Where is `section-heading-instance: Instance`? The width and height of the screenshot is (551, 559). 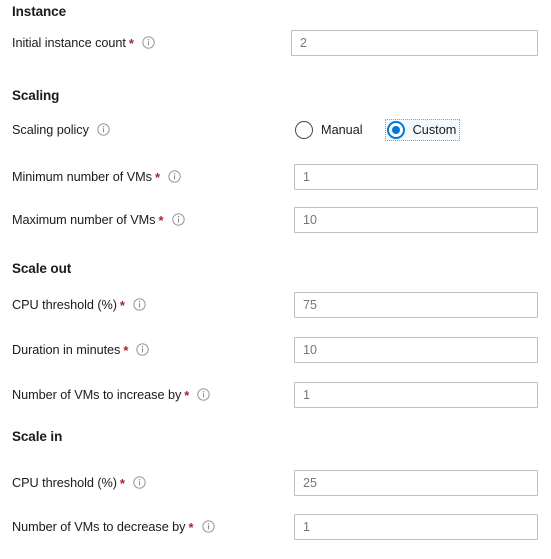 section-heading-instance: Instance is located at coordinates (39, 11).